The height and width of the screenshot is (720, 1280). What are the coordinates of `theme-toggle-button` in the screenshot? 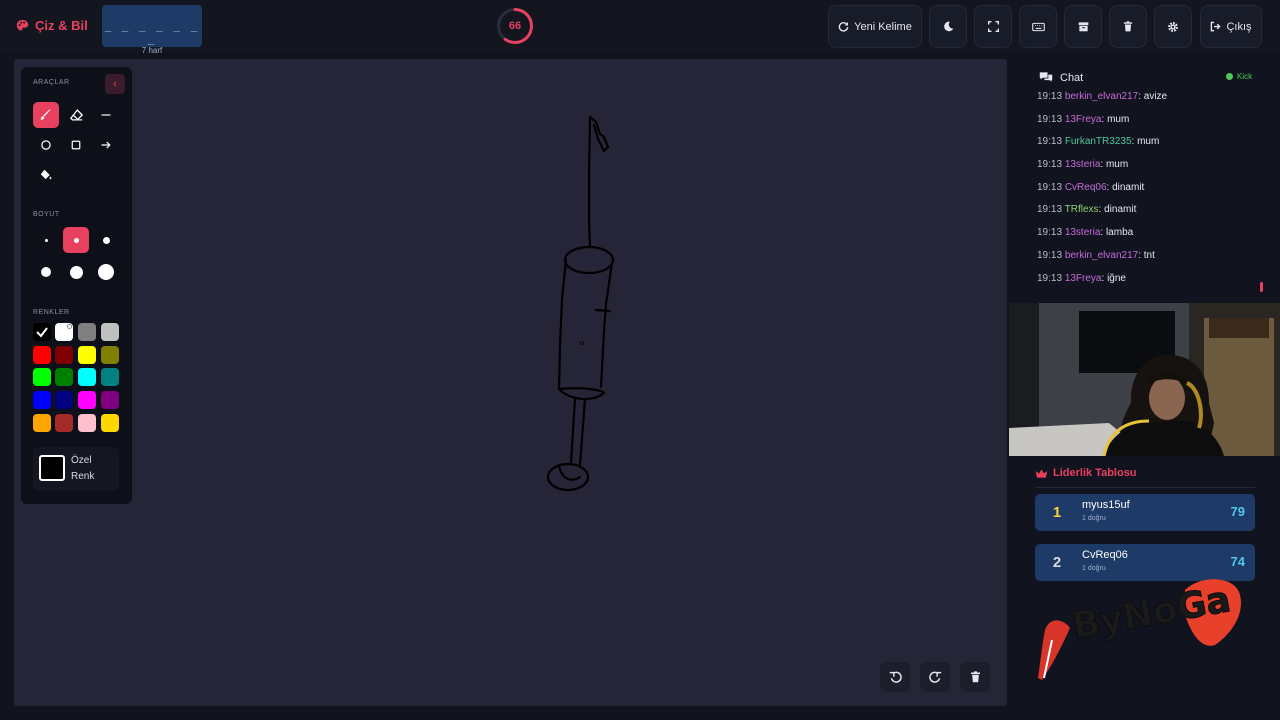 It's located at (948, 26).